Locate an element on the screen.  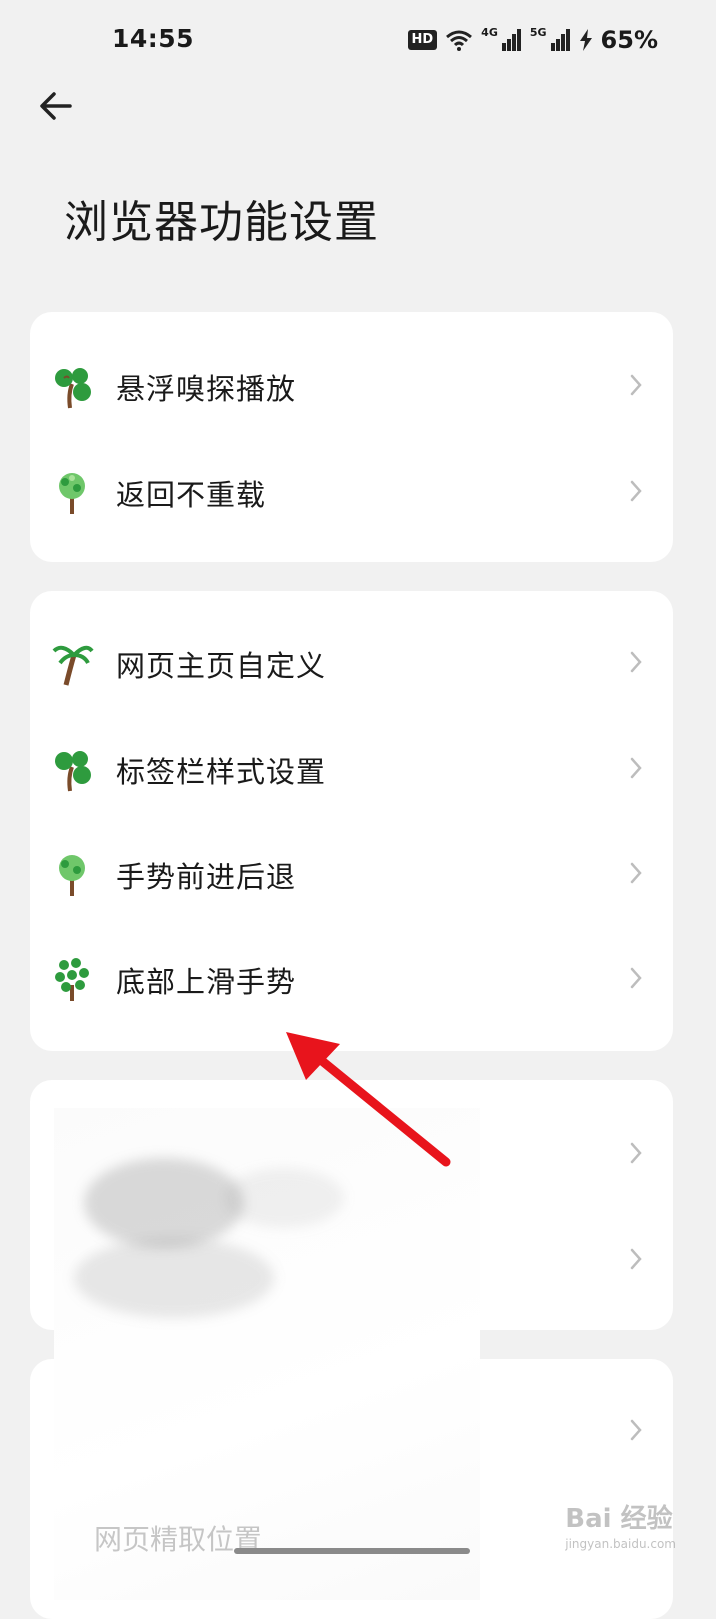
page-title: 浏览器功能设置 is located at coordinates (221, 222).